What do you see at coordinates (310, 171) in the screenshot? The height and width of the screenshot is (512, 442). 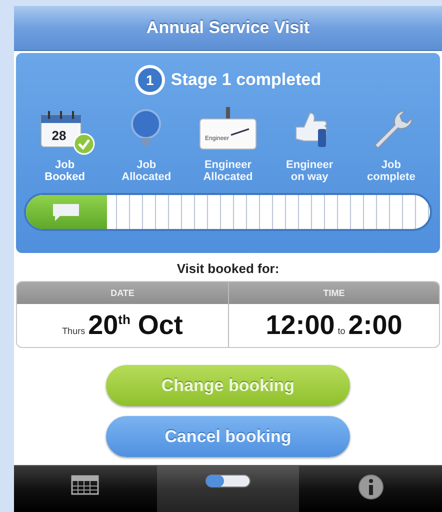 I see `stage-label: Engineer on way` at bounding box center [310, 171].